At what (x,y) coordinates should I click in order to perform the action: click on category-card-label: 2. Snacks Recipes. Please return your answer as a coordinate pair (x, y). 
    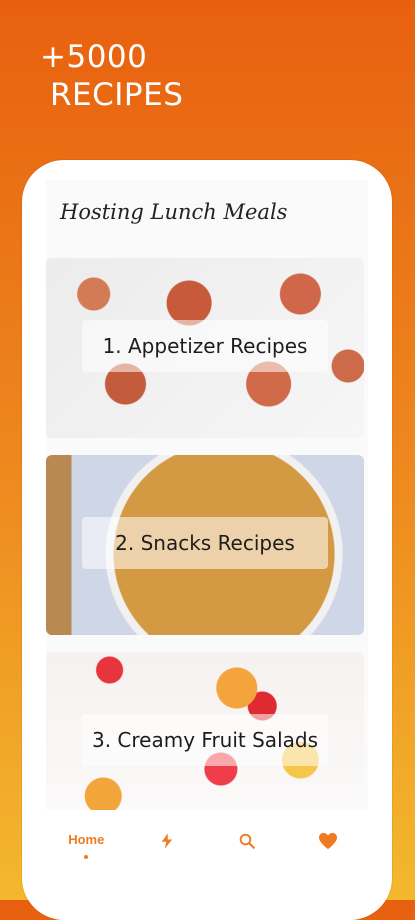
    Looking at the image, I should click on (205, 543).